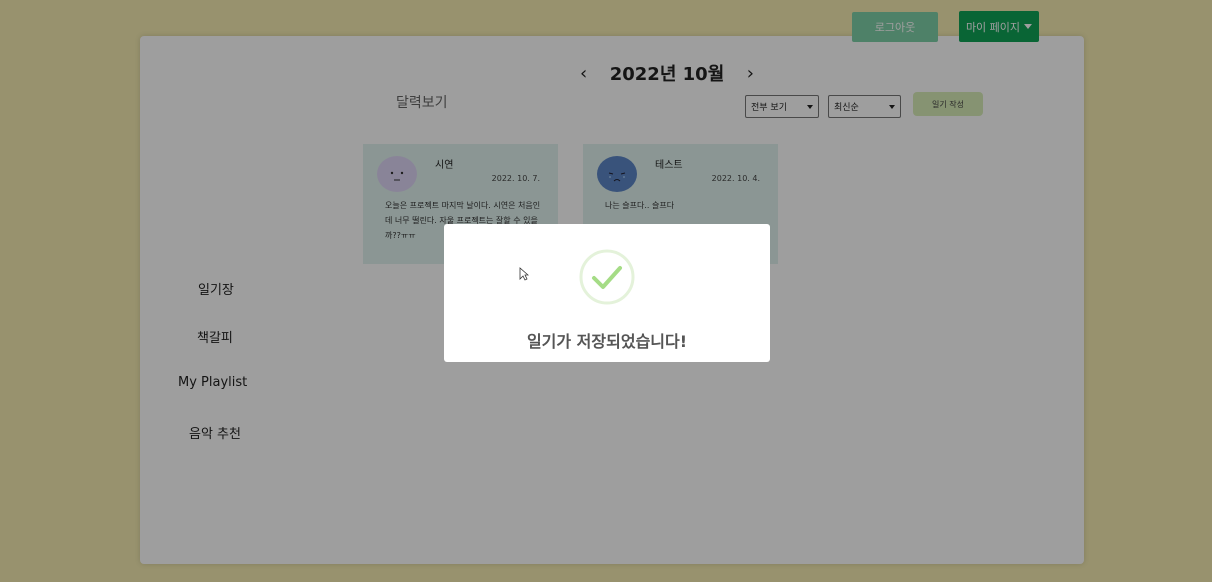 Image resolution: width=1212 pixels, height=582 pixels. I want to click on check-icon, so click(607, 277).